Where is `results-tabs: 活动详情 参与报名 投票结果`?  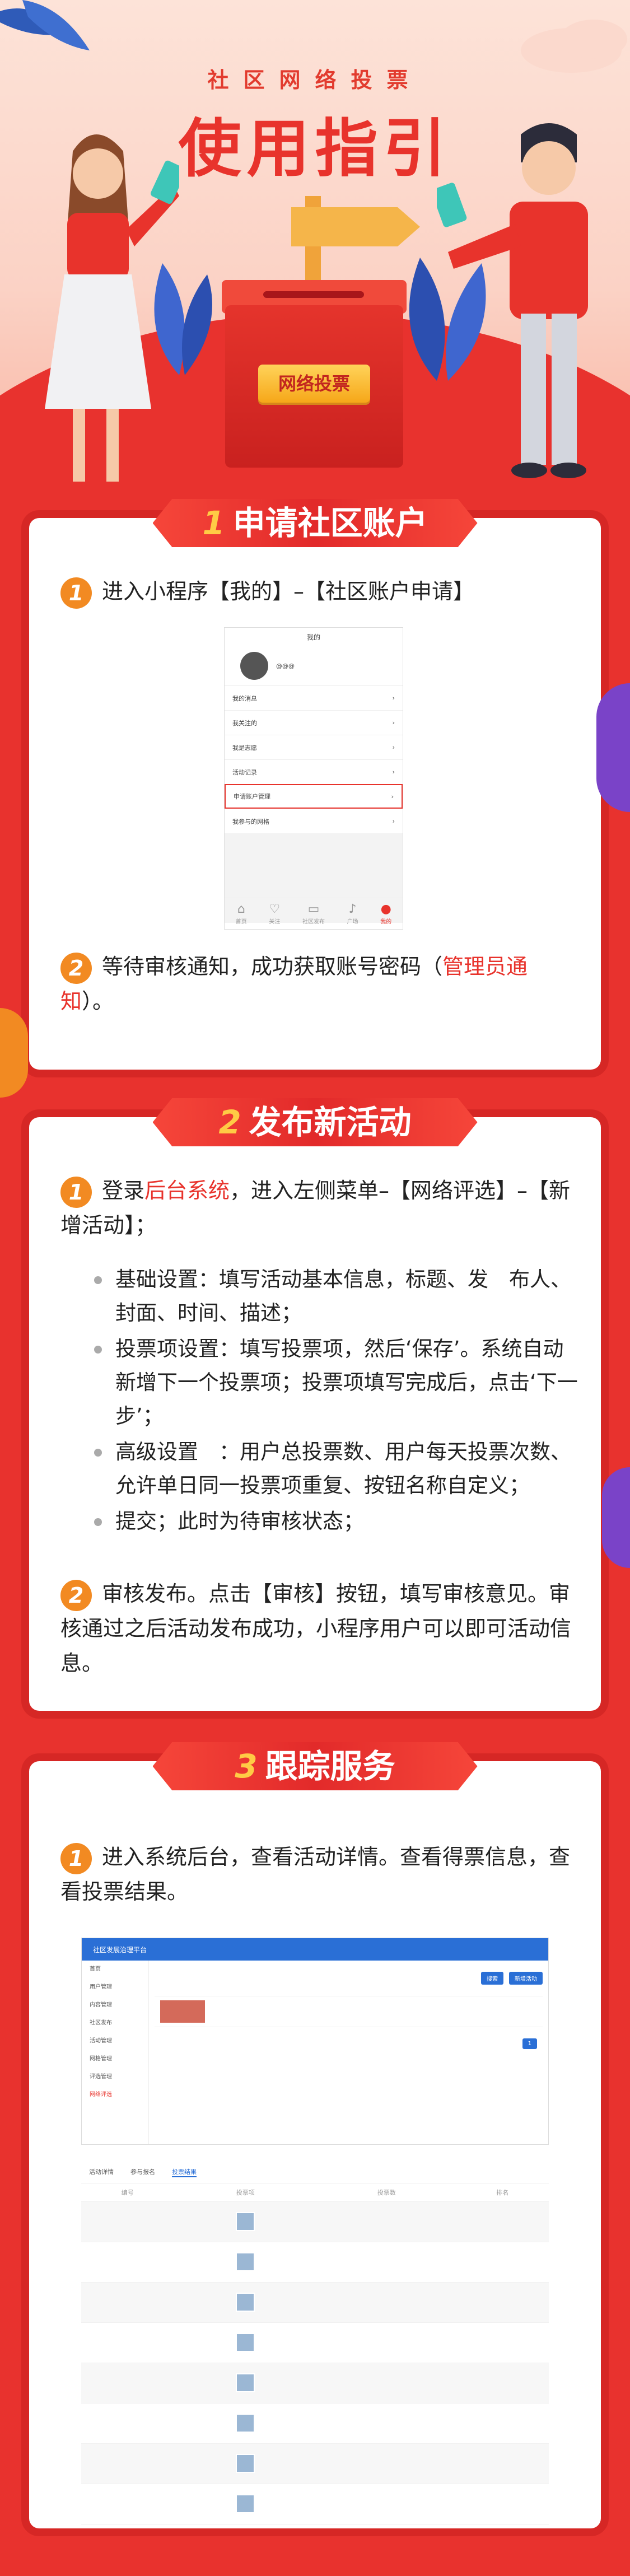
results-tabs: 活动详情 参与报名 投票结果 is located at coordinates (315, 2170).